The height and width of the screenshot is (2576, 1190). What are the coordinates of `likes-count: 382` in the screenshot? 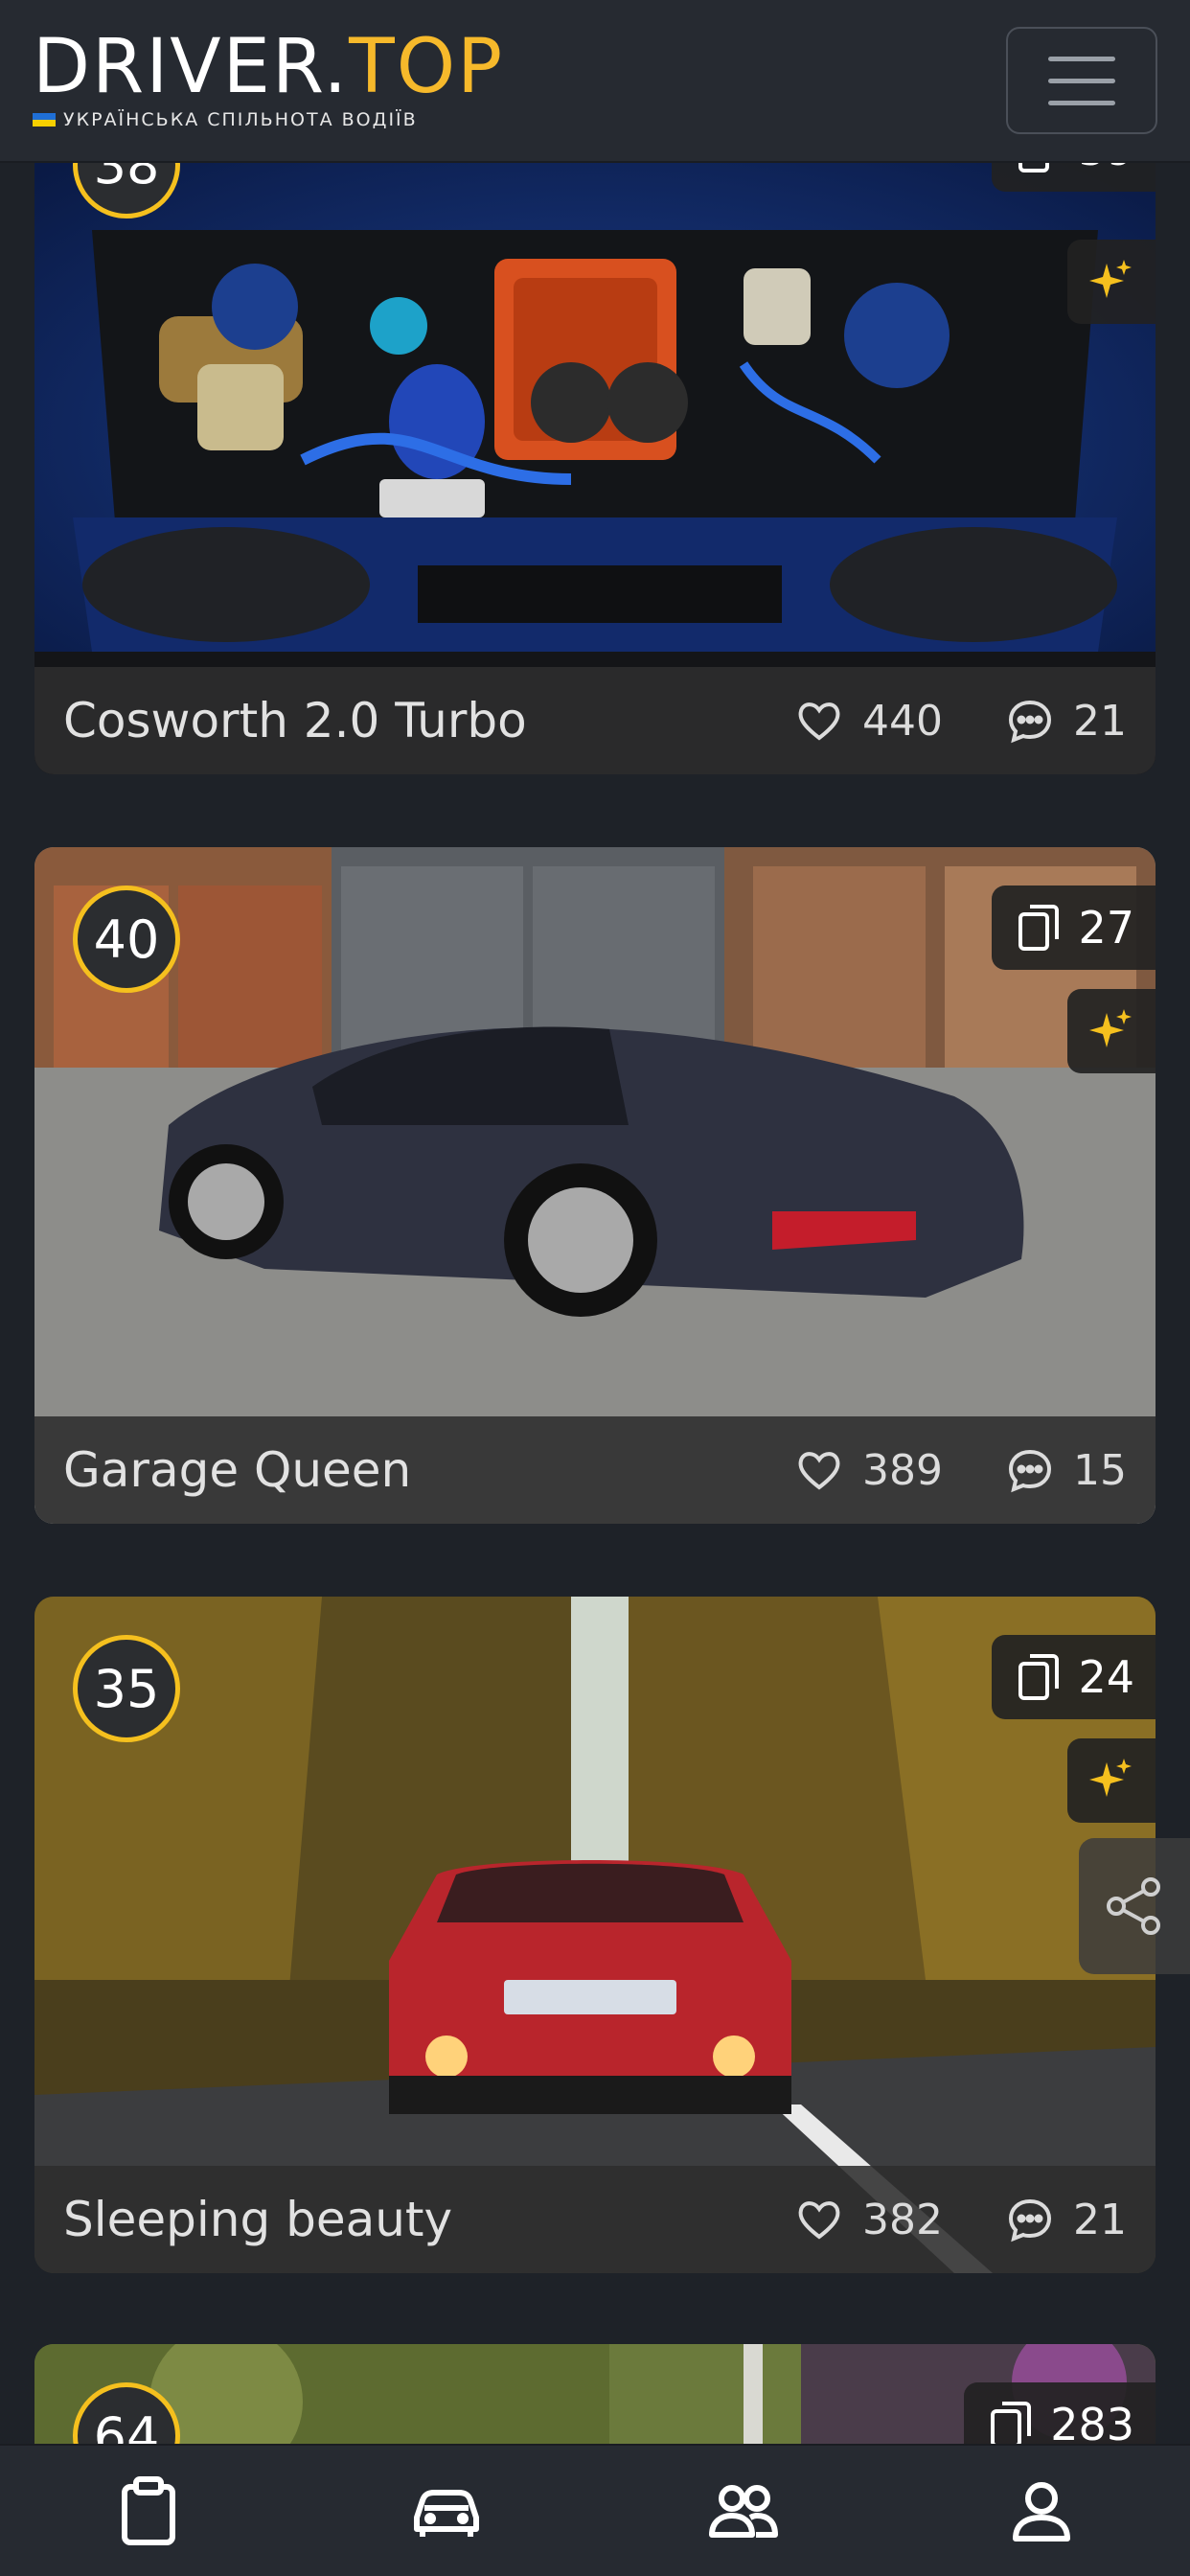 It's located at (903, 2219).